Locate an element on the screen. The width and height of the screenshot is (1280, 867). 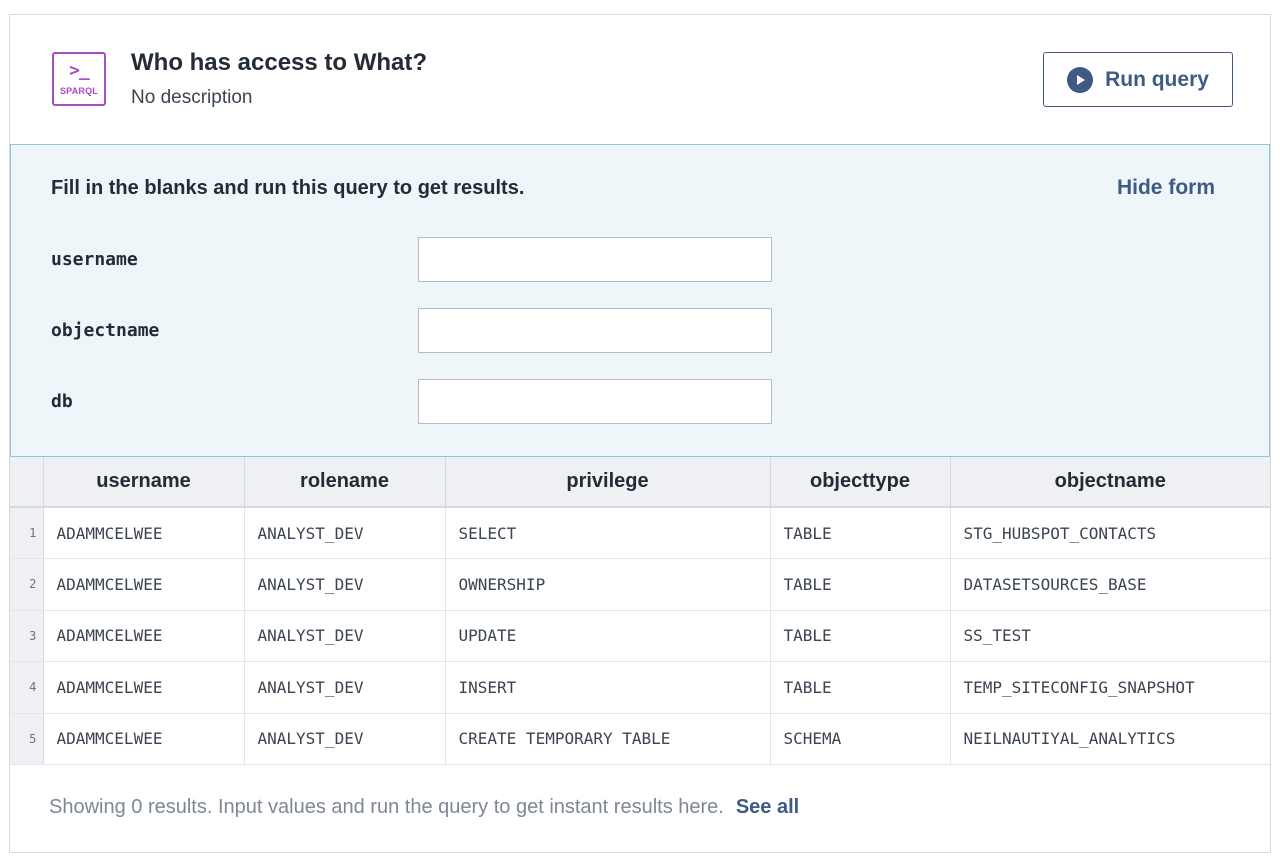
sparql-icon: >_ SPARQL is located at coordinates (79, 79).